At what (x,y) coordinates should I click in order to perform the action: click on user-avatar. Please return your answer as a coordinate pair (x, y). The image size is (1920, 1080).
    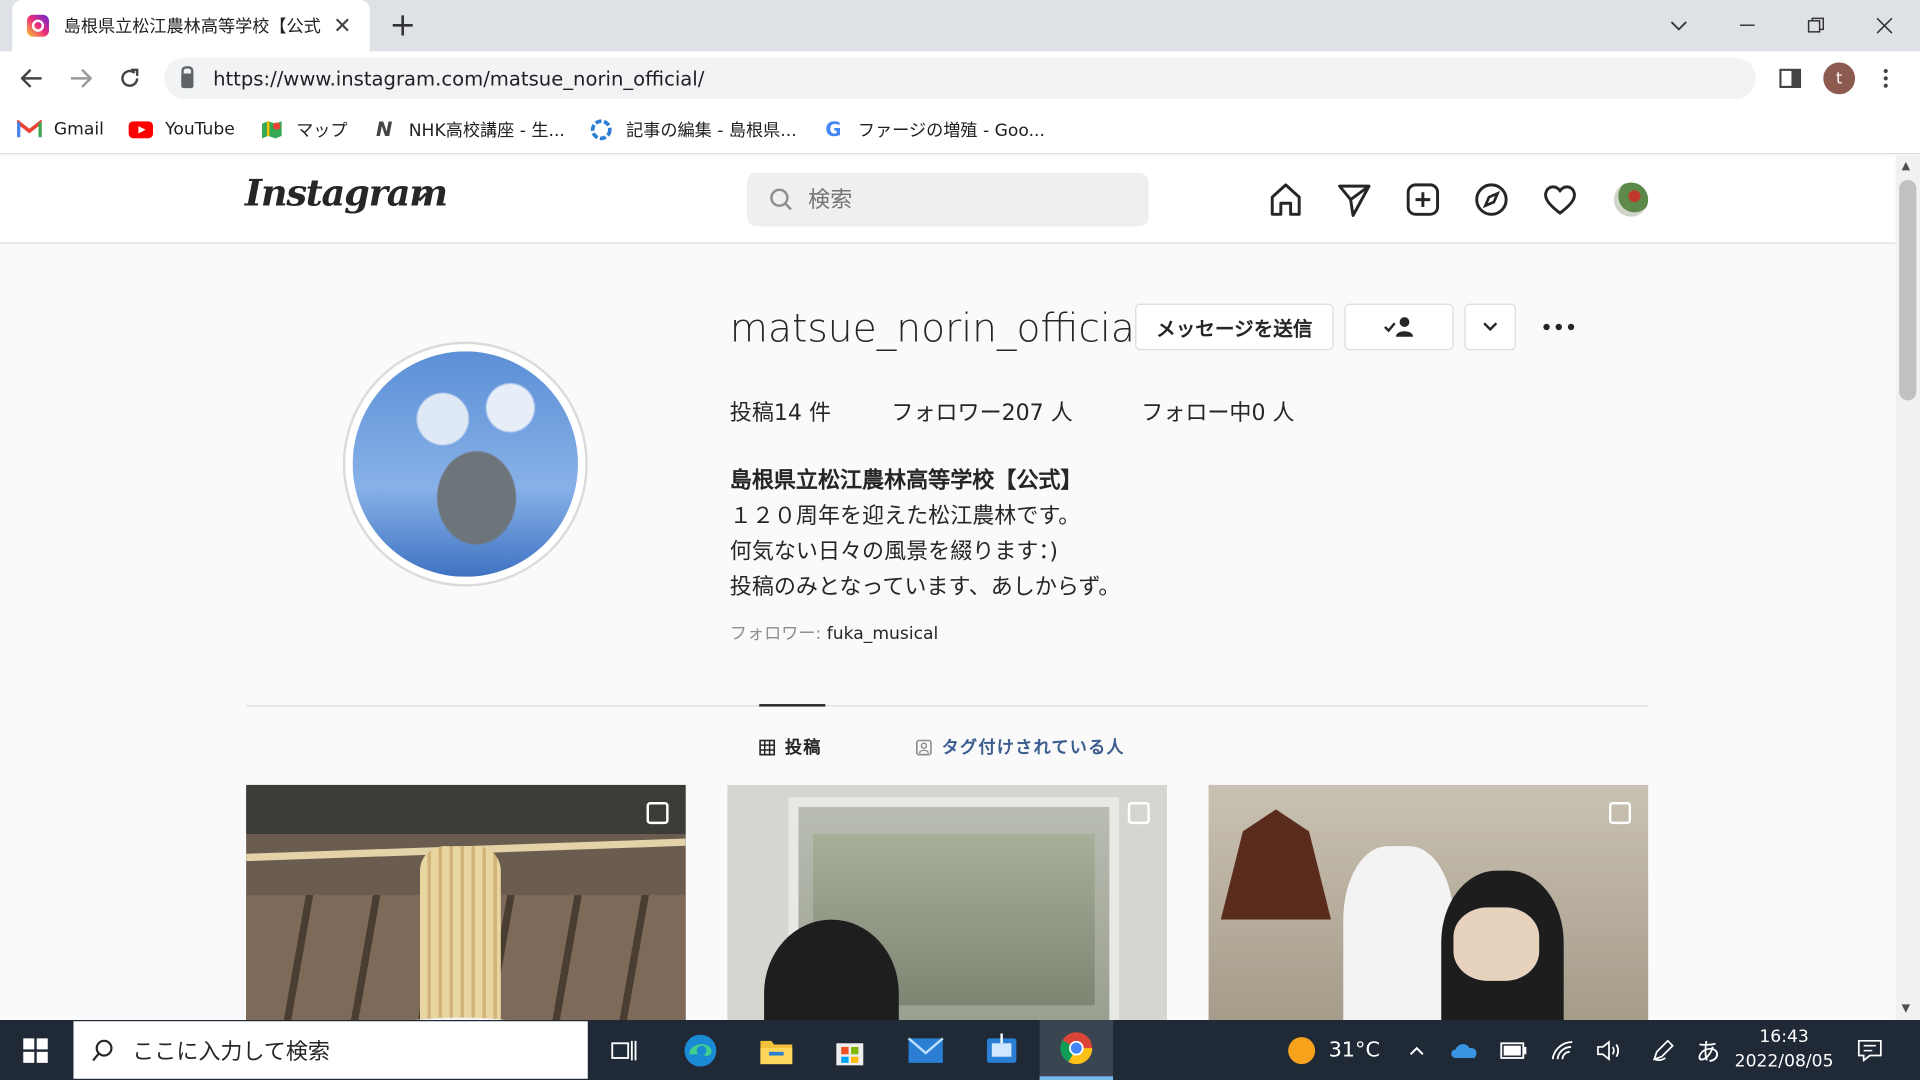
    Looking at the image, I should click on (1630, 199).